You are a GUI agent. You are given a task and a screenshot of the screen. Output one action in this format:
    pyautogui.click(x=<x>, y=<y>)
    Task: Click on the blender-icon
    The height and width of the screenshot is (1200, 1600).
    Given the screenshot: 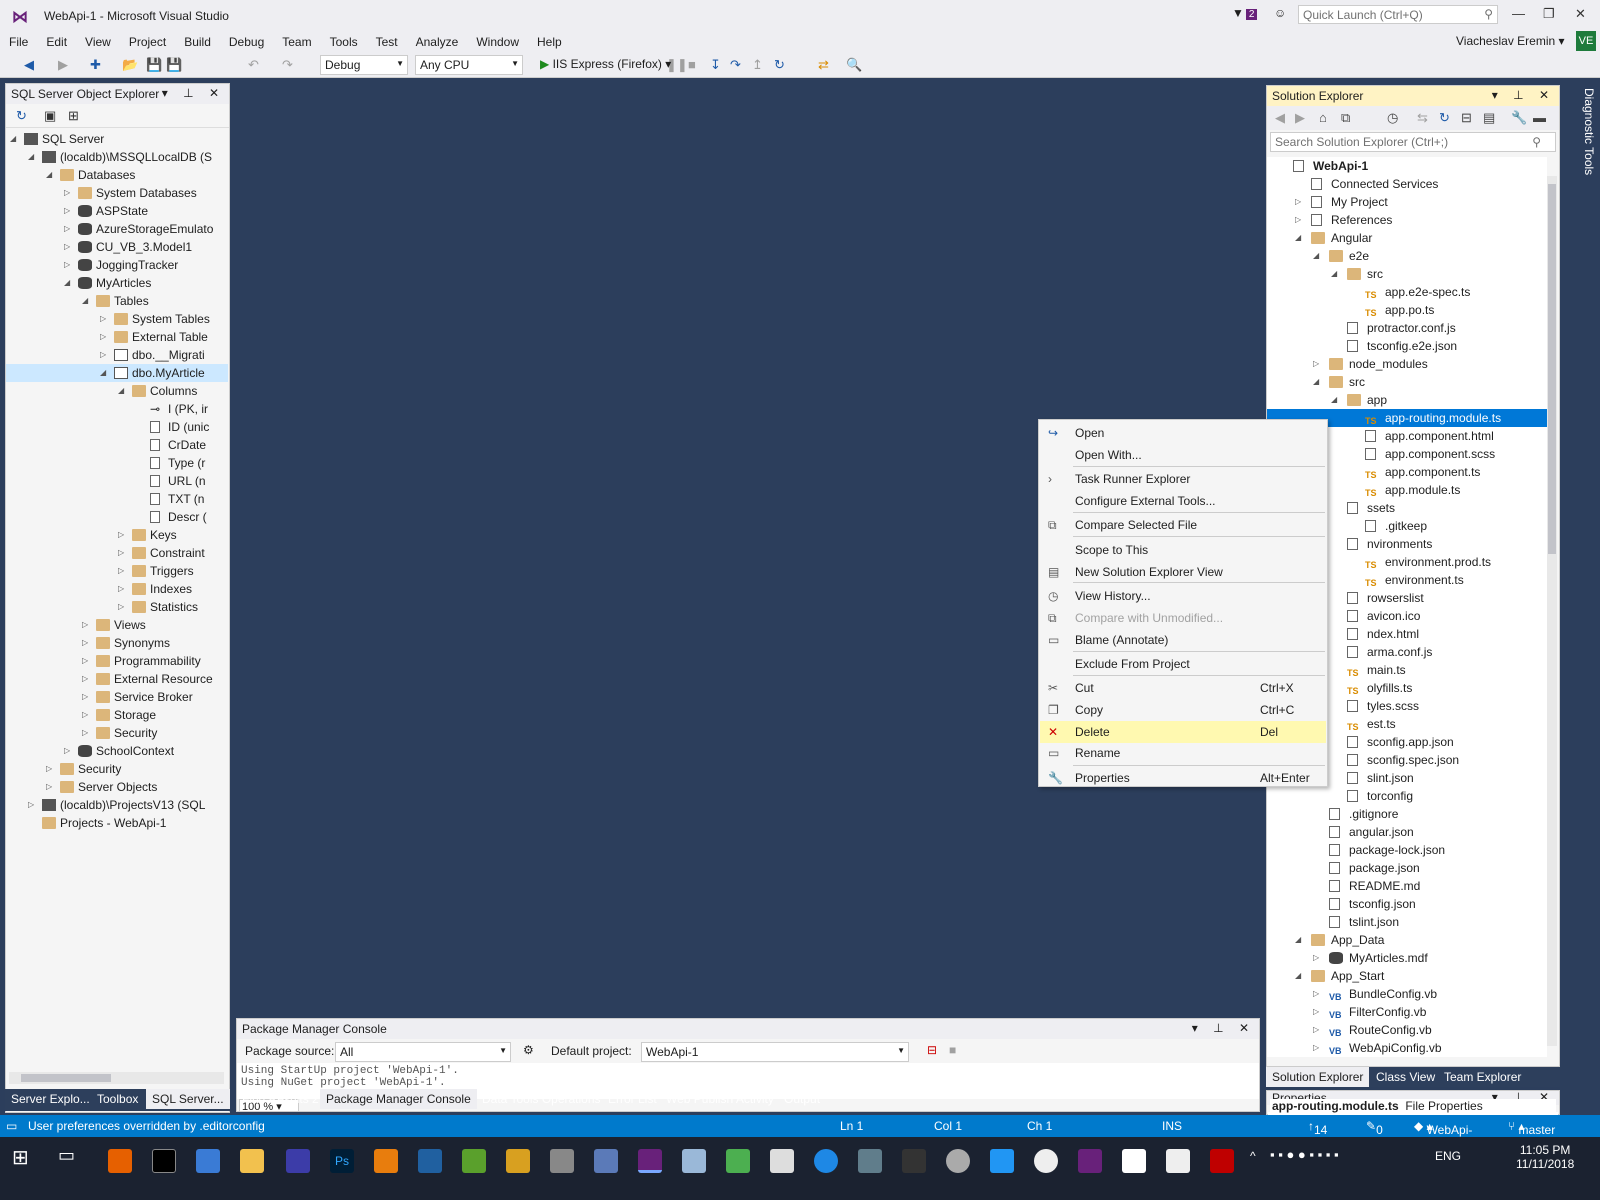 What is the action you would take?
    pyautogui.click(x=386, y=1161)
    